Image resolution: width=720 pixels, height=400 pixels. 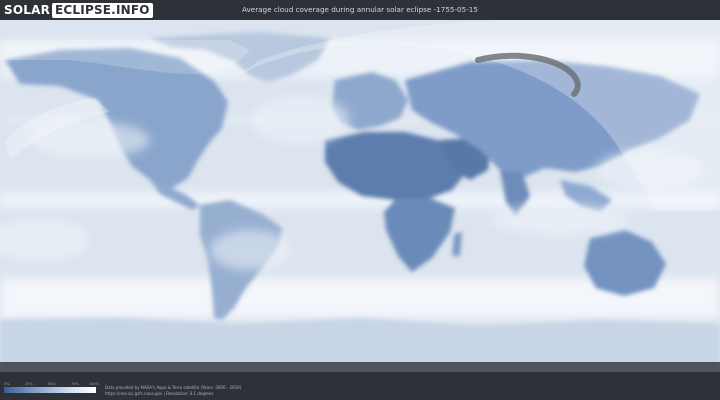 I want to click on legend-tick-50: 50%, so click(x=52, y=384).